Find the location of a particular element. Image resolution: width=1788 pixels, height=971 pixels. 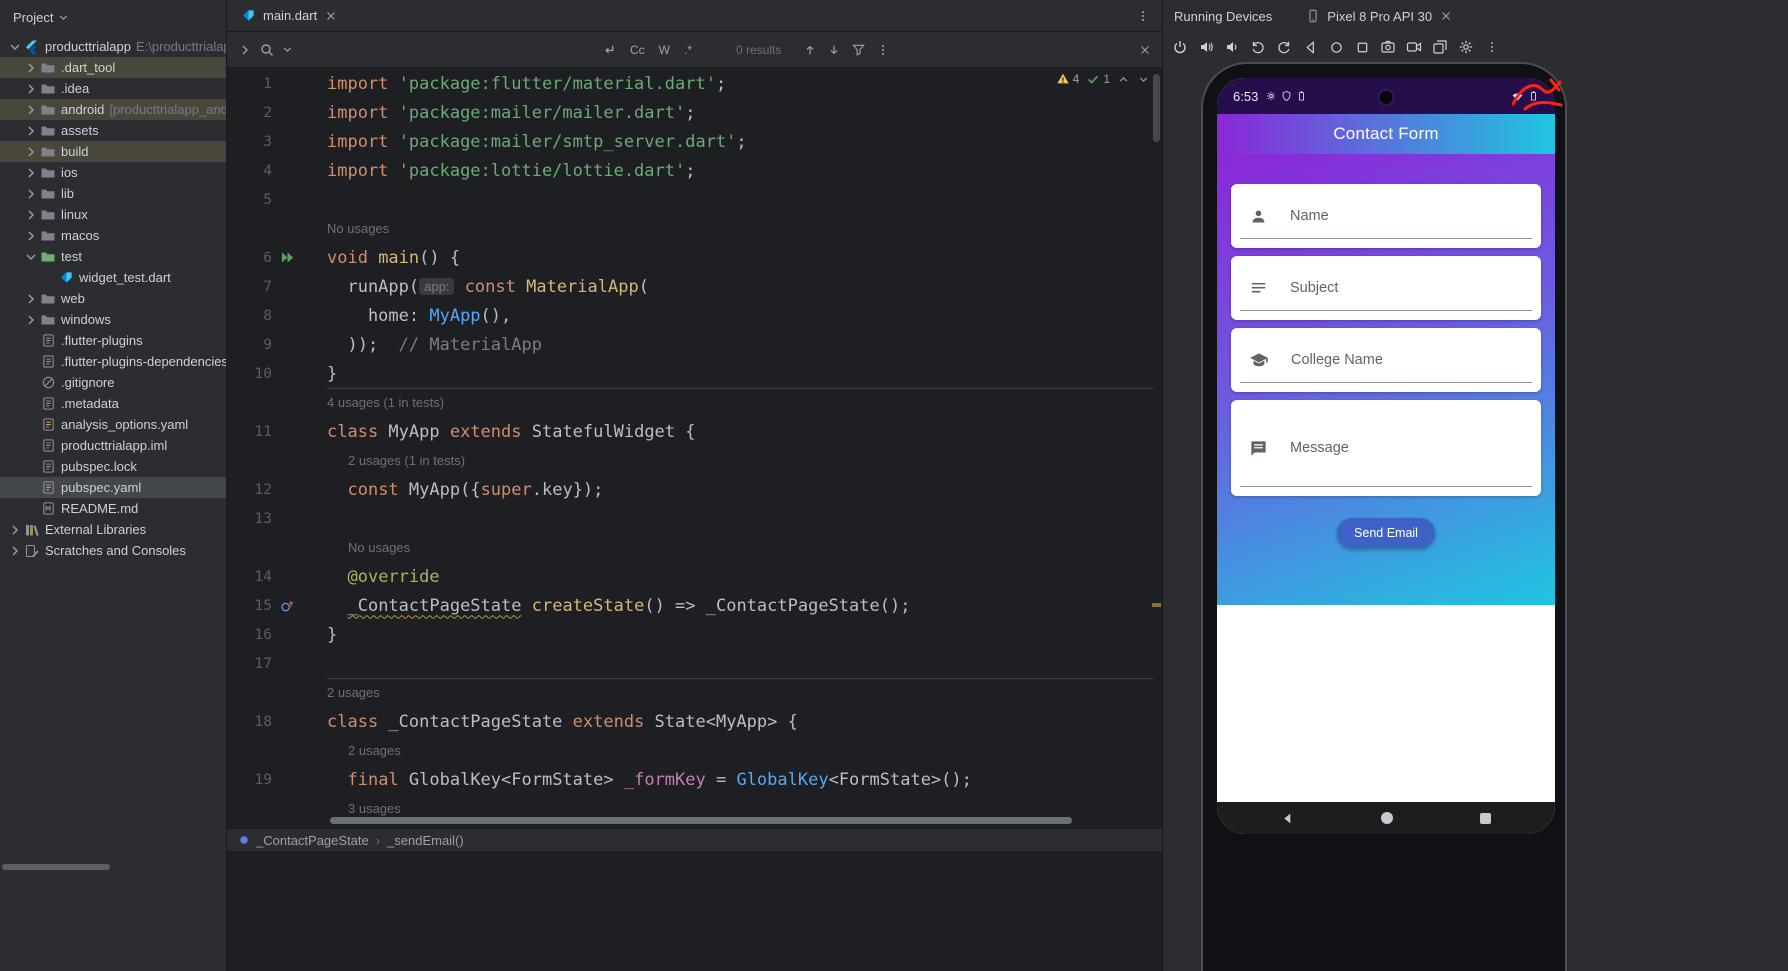

recents-button is located at coordinates (1485, 818).